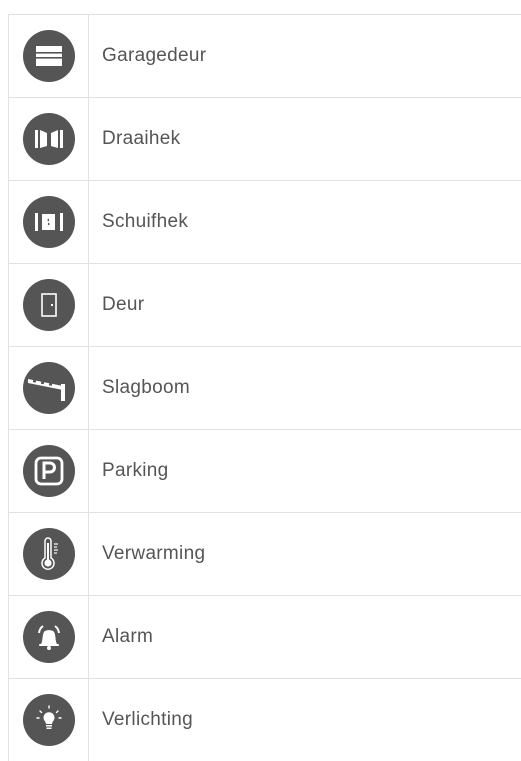 Image resolution: width=521 pixels, height=761 pixels. What do you see at coordinates (146, 387) in the screenshot?
I see `item-label: Slagboom` at bounding box center [146, 387].